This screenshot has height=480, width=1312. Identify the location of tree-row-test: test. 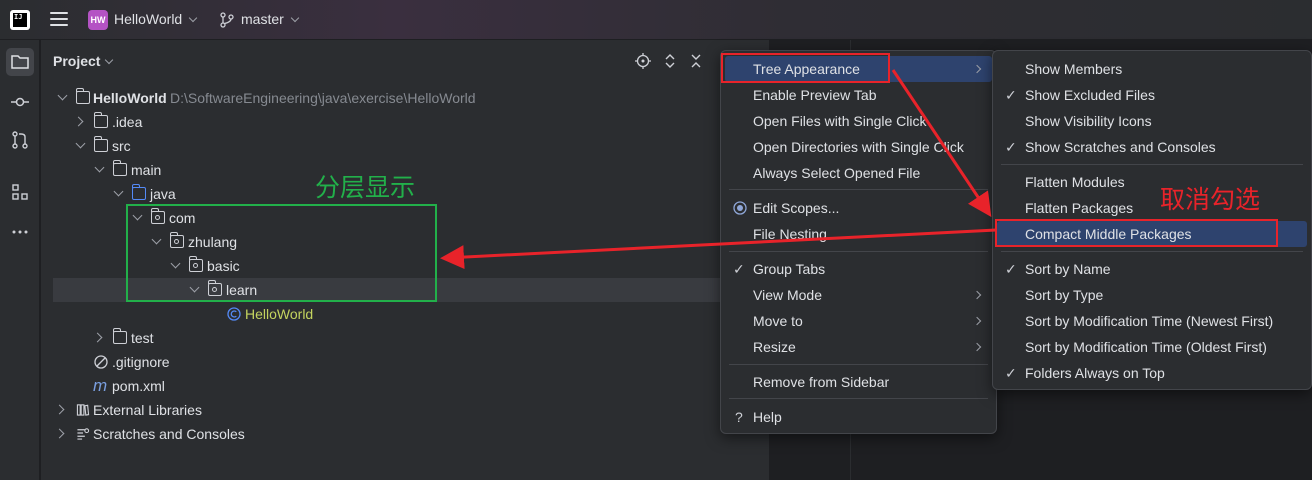
(411, 338).